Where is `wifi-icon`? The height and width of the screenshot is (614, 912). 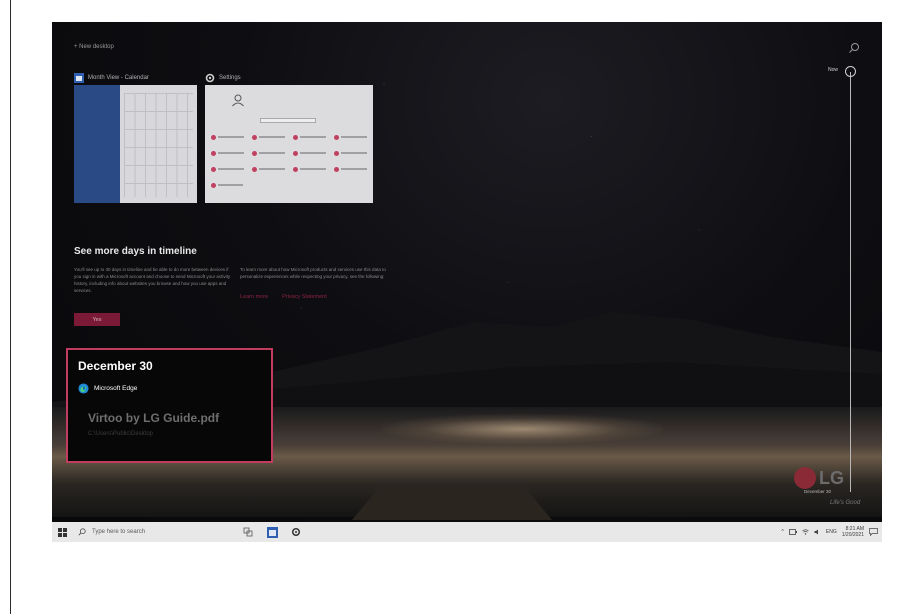 wifi-icon is located at coordinates (805, 532).